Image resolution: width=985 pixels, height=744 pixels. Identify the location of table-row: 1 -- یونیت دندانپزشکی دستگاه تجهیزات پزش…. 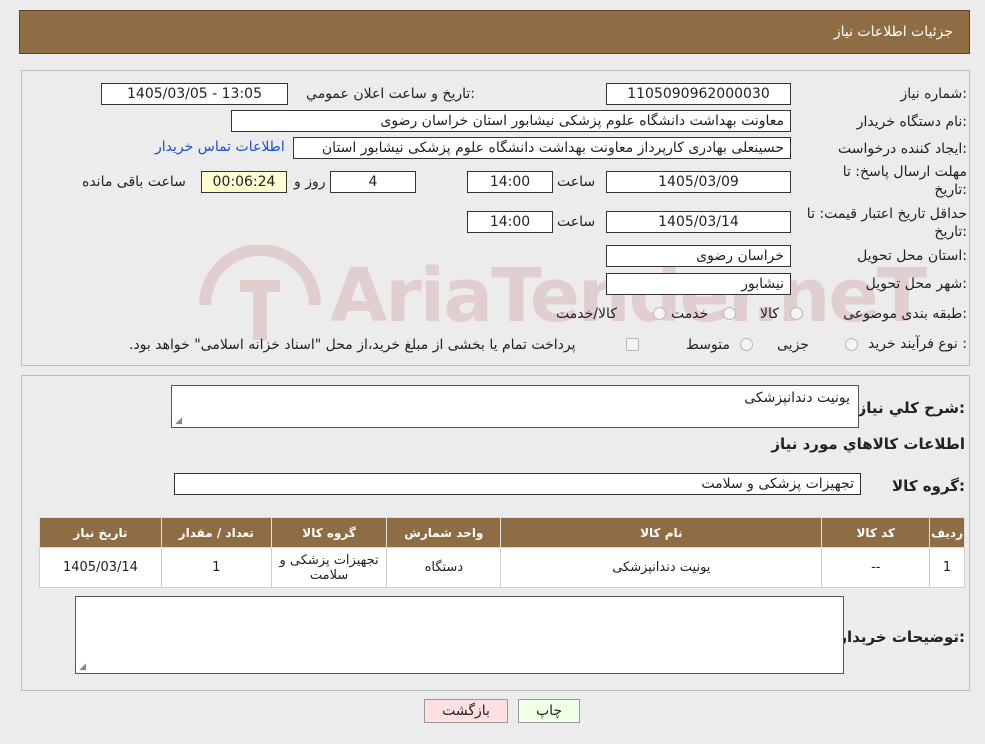
(502, 567).